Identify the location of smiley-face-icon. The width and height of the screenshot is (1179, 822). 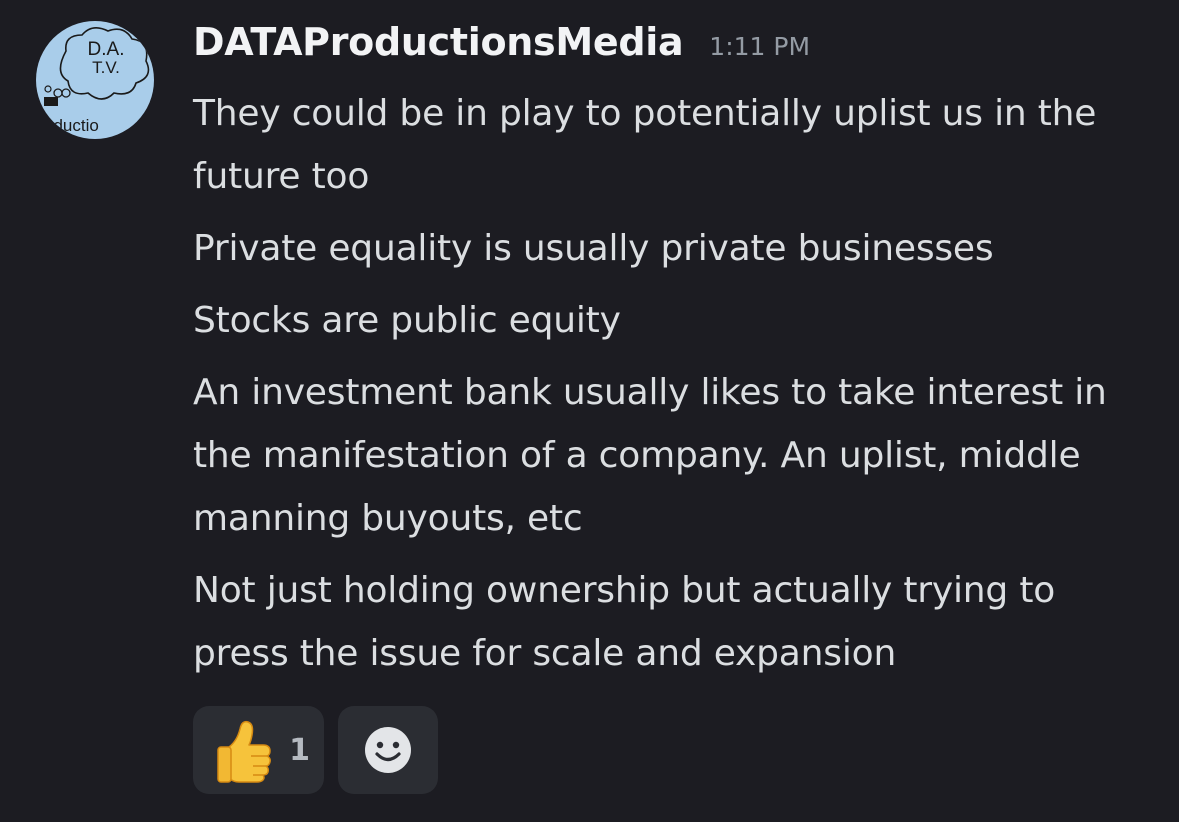
(388, 750).